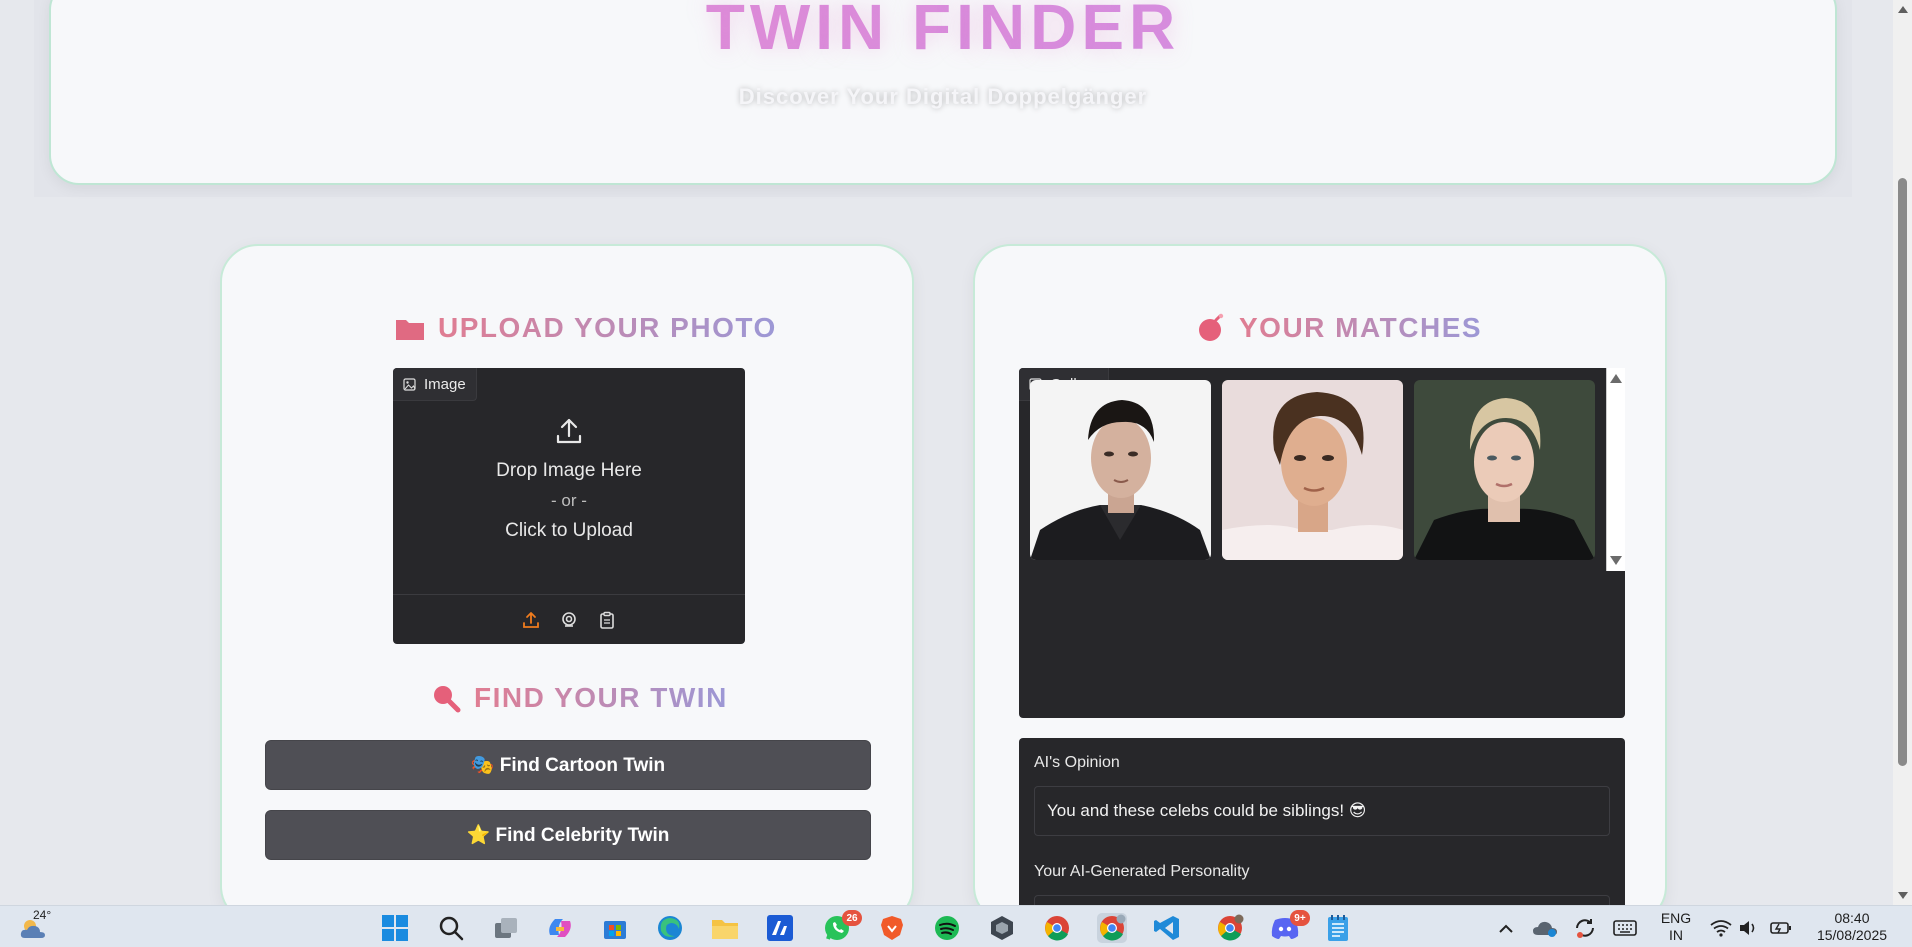 The height and width of the screenshot is (947, 1912). What do you see at coordinates (1902, 472) in the screenshot?
I see `page-scroll-thumb` at bounding box center [1902, 472].